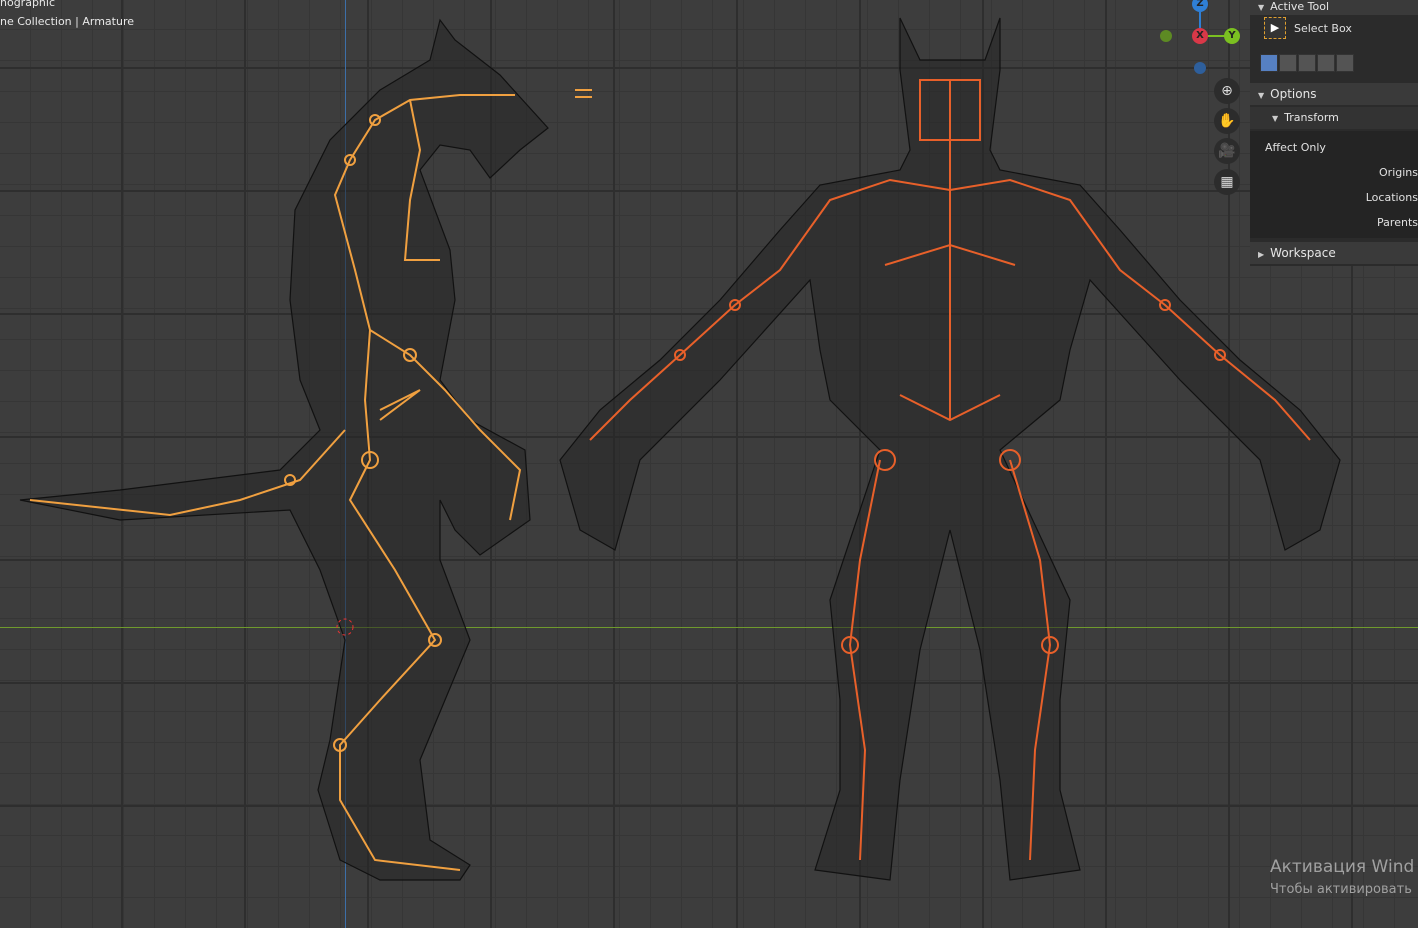  What do you see at coordinates (1341, 889) in the screenshot?
I see `activation-watermark-subtitle: Чтобы активировать` at bounding box center [1341, 889].